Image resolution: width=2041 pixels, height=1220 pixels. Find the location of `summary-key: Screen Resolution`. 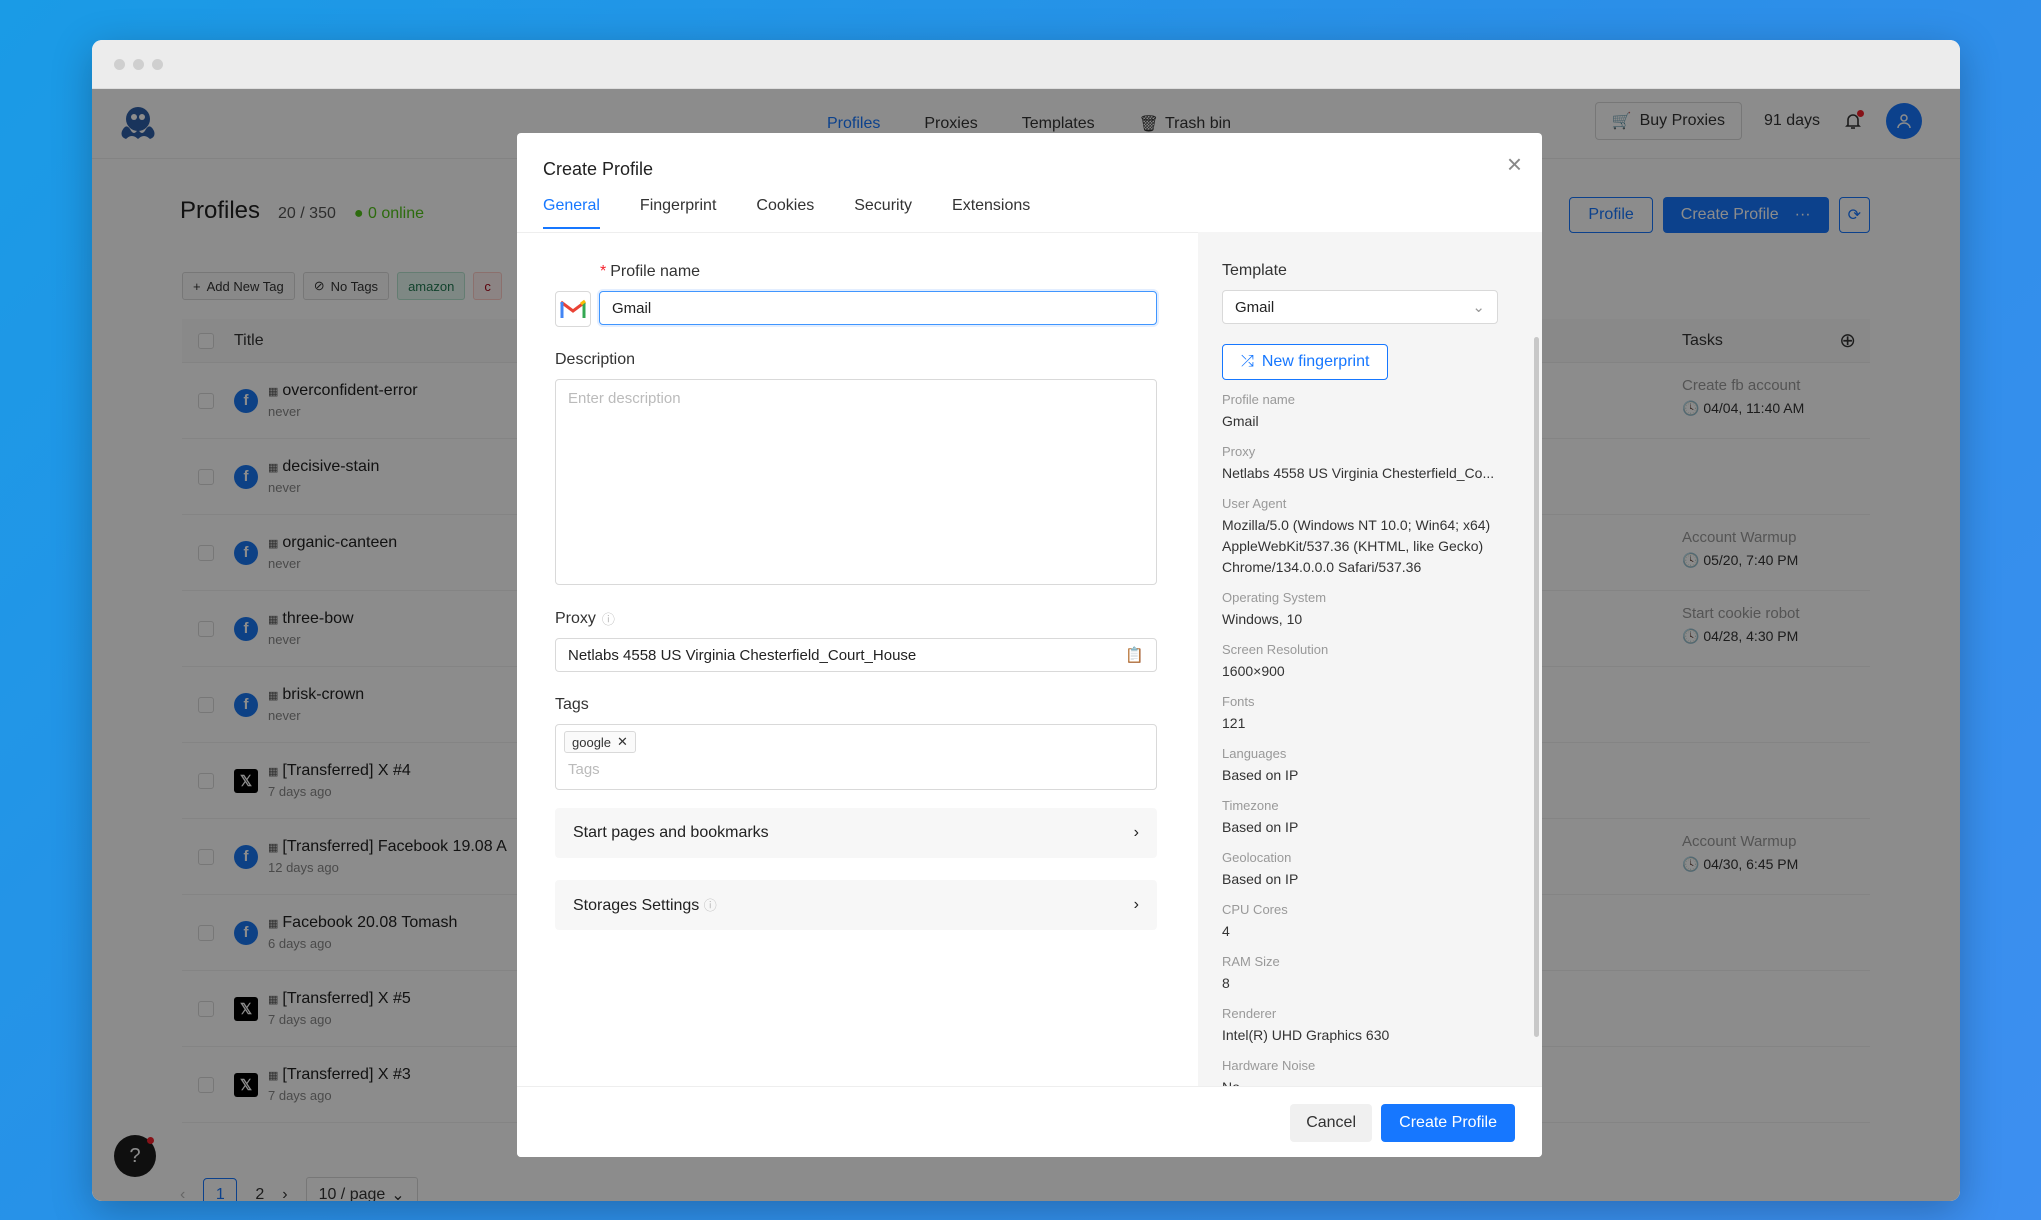

summary-key: Screen Resolution is located at coordinates (1275, 649).